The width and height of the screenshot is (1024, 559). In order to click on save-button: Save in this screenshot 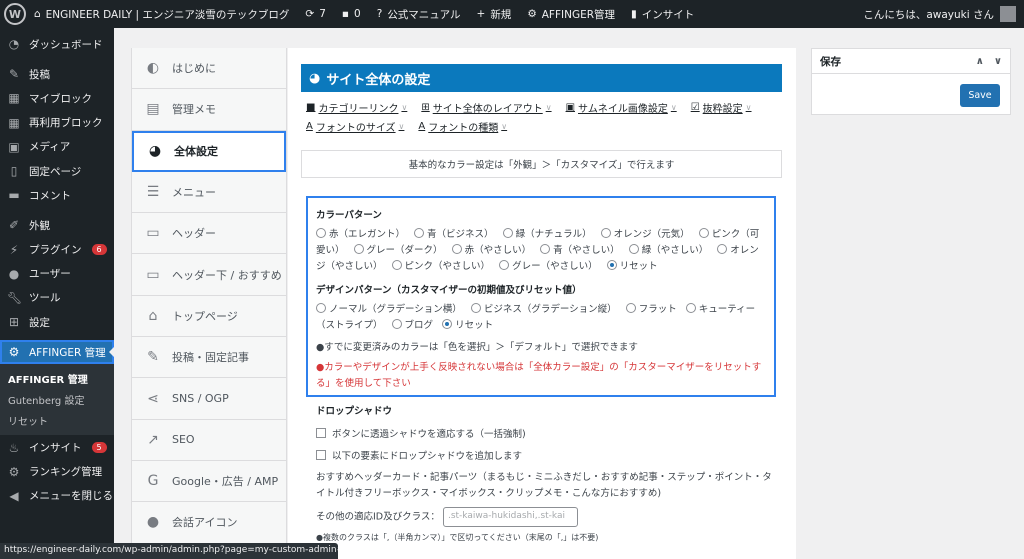, I will do `click(980, 95)`.